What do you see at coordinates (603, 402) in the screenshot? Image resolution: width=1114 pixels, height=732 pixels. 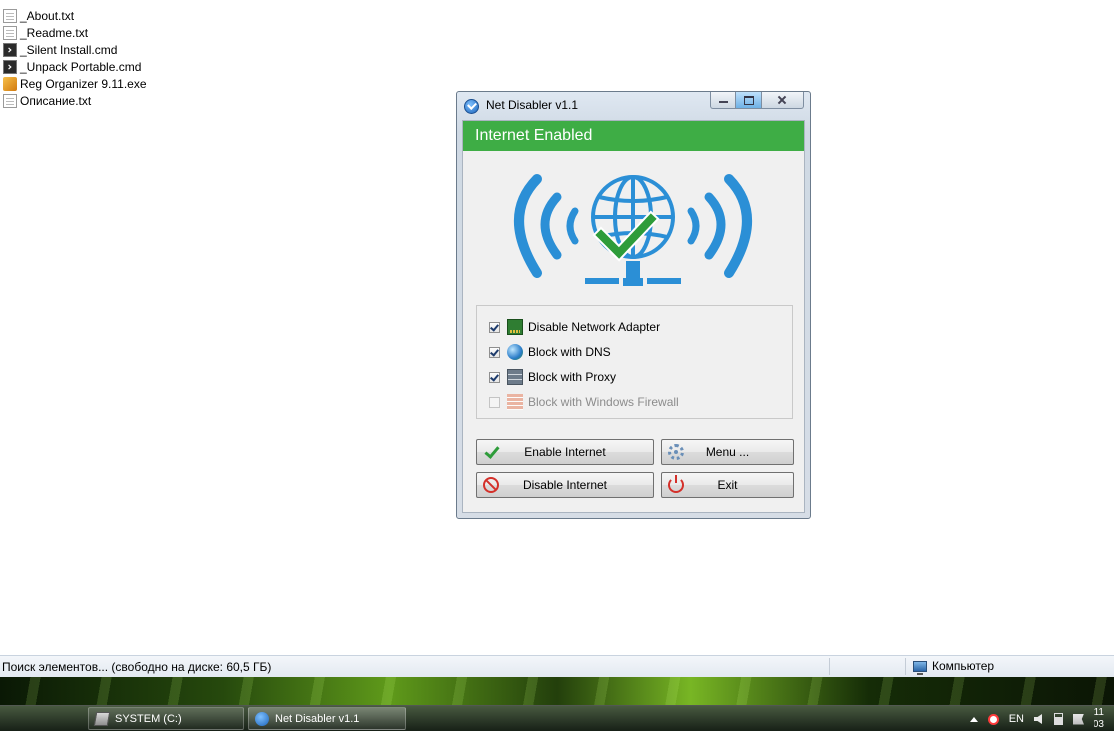 I see `option-label: Block with Windows Firewall` at bounding box center [603, 402].